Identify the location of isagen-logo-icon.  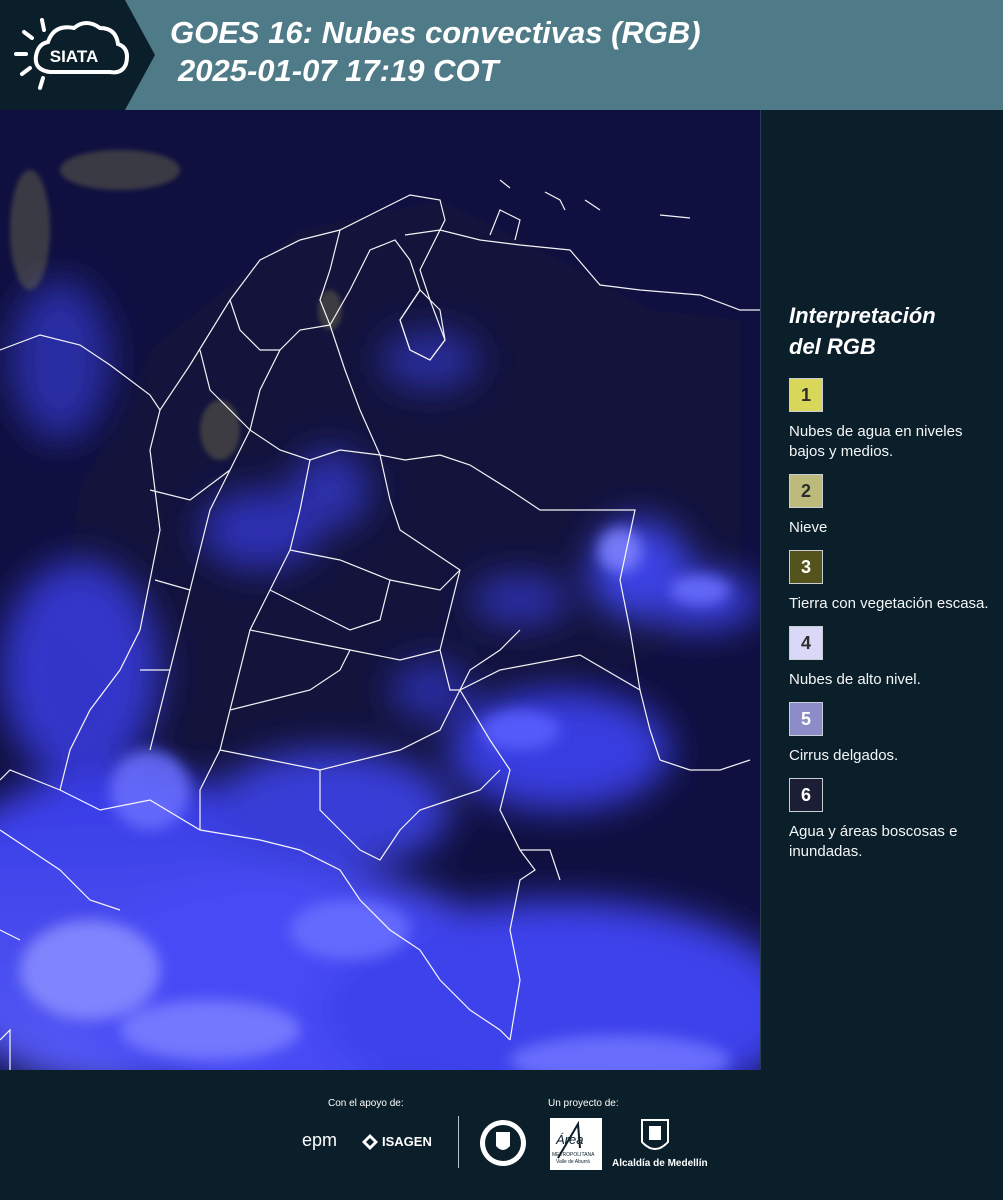
(370, 1142).